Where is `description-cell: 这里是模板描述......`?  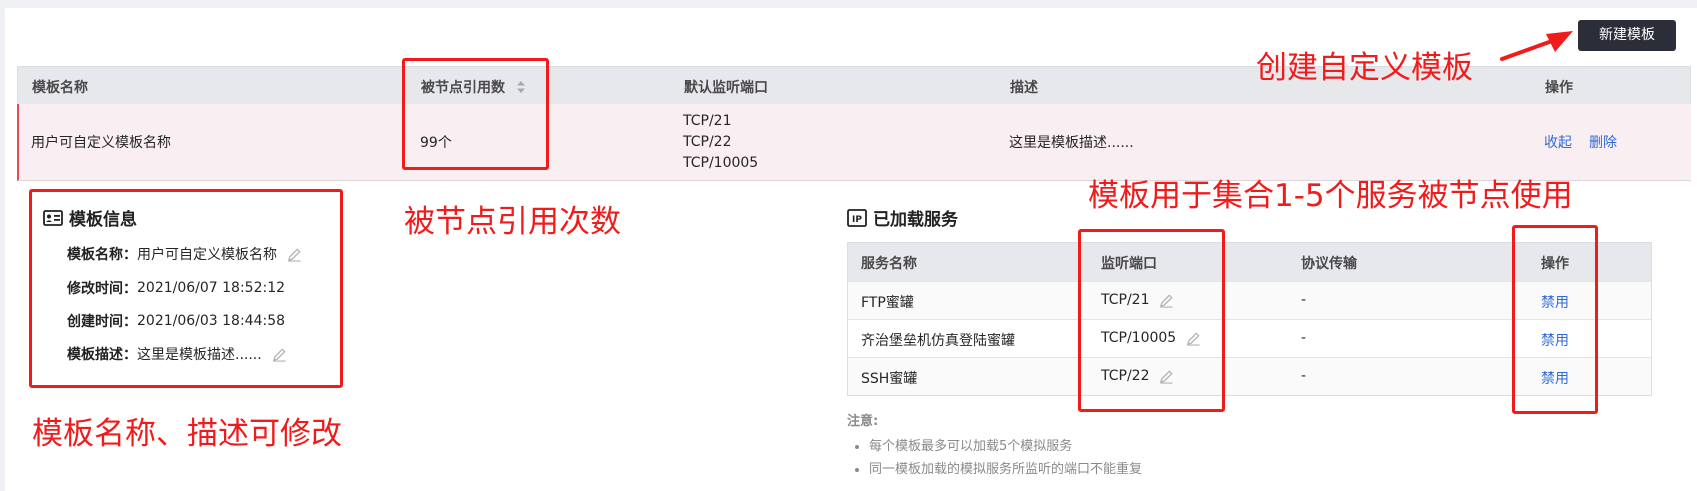 description-cell: 这里是模板描述...... is located at coordinates (1071, 143).